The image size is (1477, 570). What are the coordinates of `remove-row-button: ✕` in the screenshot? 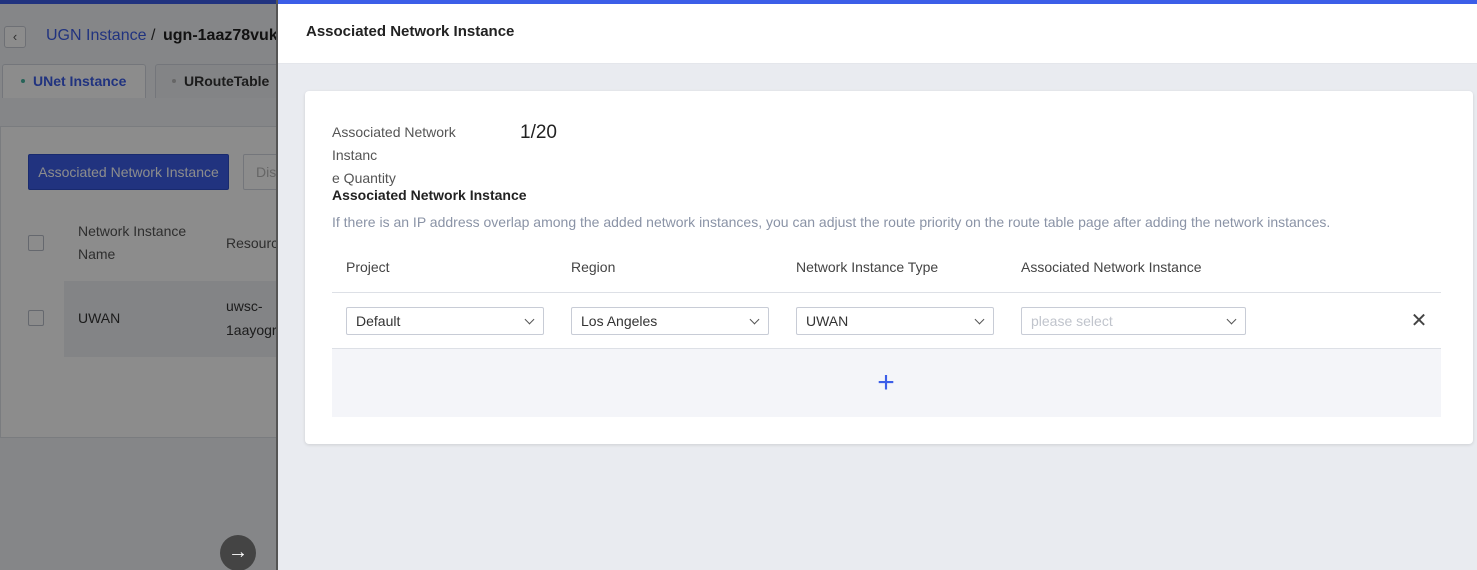 It's located at (1419, 321).